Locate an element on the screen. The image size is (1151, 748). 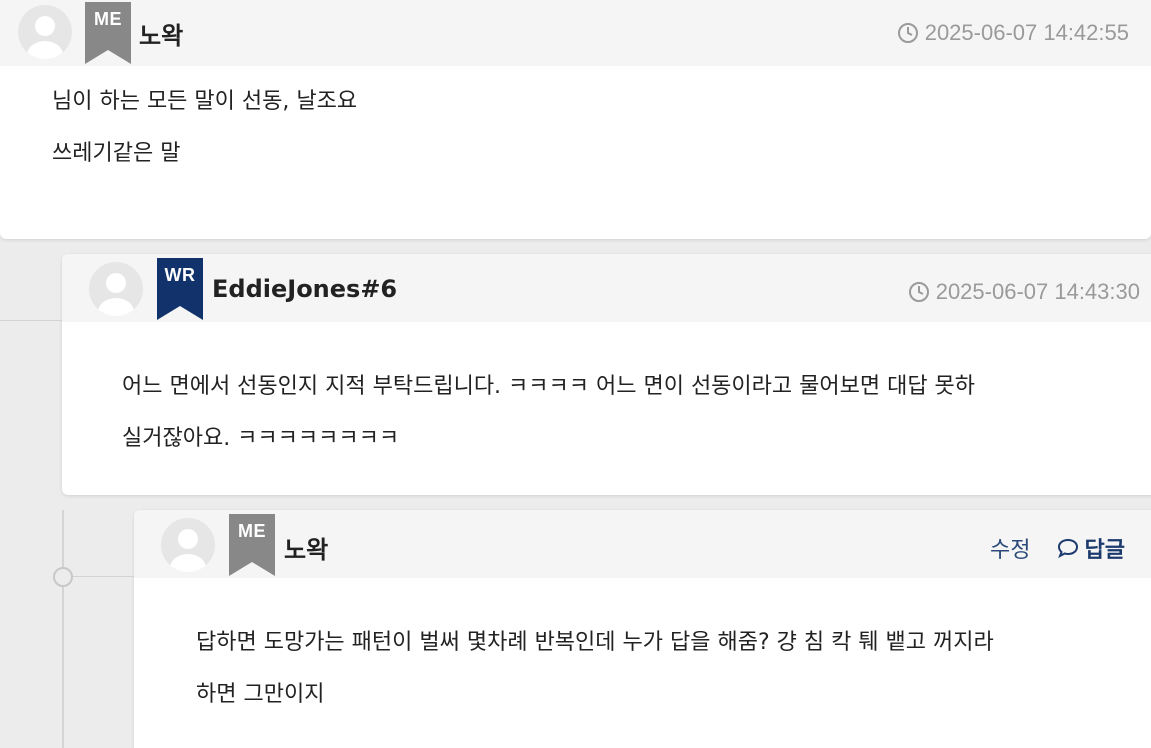
username: 노왁 is located at coordinates (306, 547).